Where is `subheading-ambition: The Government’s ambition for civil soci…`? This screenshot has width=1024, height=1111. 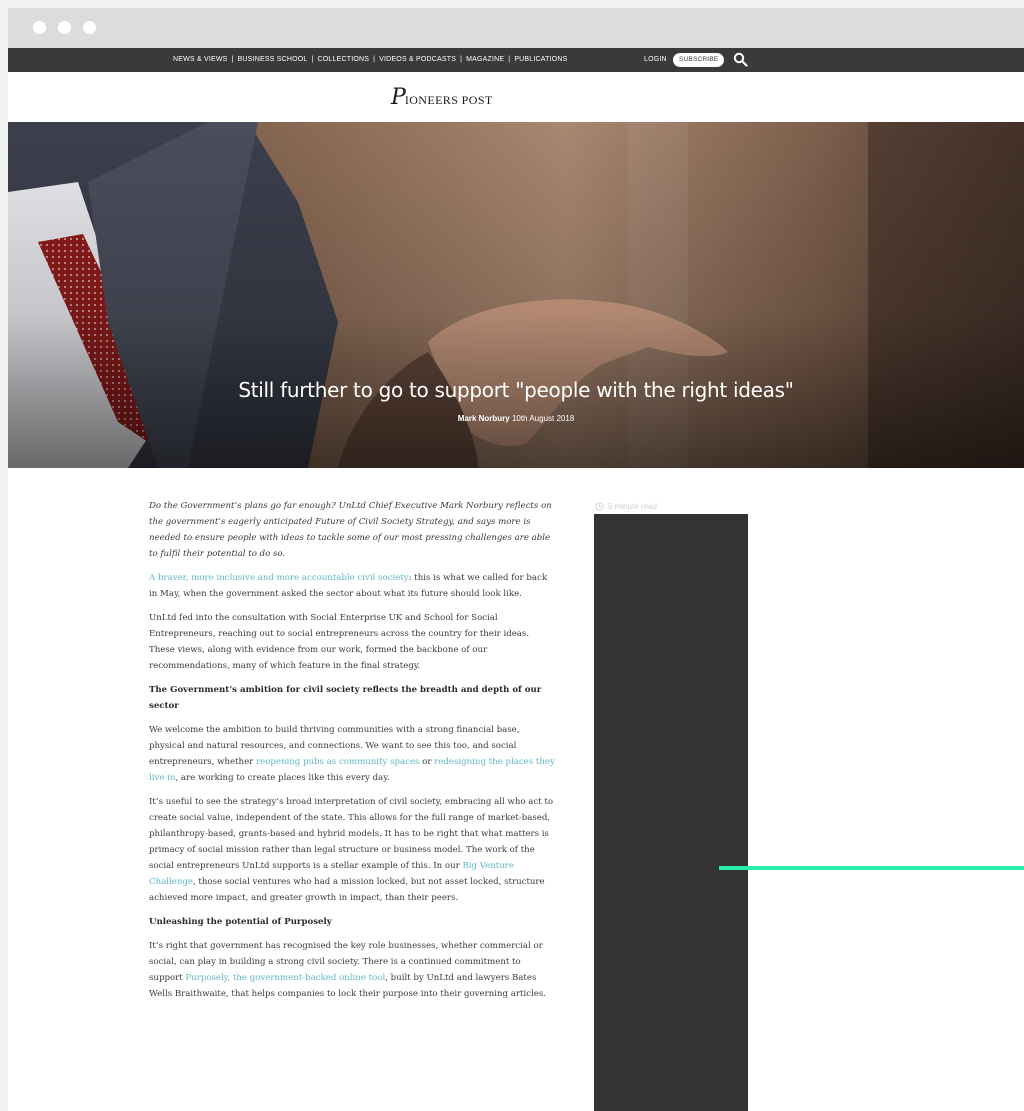 subheading-ambition: The Government’s ambition for civil soci… is located at coordinates (345, 698).